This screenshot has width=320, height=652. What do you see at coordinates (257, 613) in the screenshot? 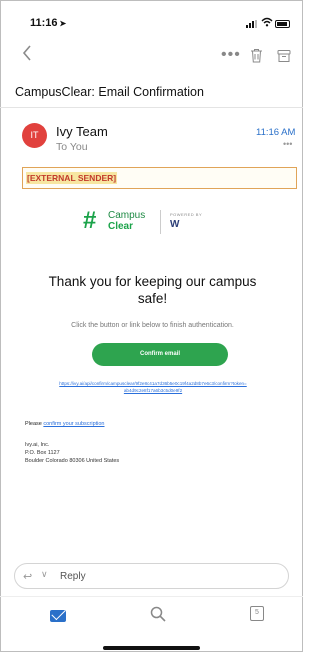
I see `calendar-tab-icon: 5` at bounding box center [257, 613].